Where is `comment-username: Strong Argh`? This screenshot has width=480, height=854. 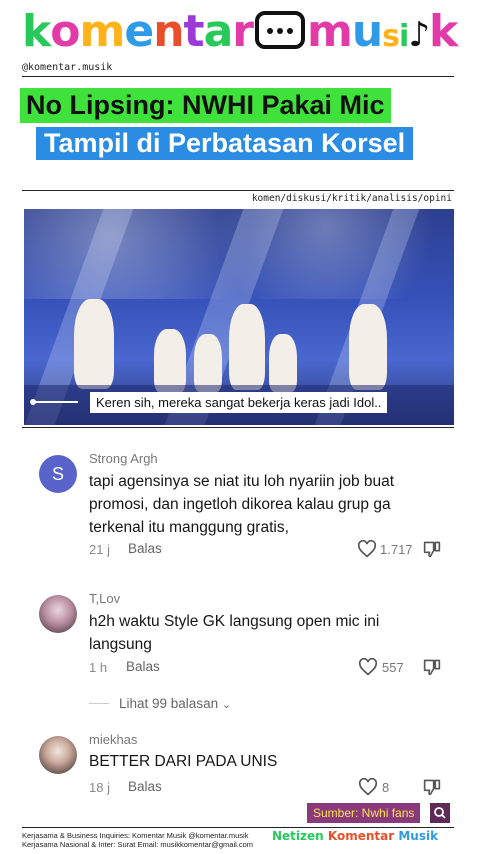
comment-username: Strong Argh is located at coordinates (123, 458).